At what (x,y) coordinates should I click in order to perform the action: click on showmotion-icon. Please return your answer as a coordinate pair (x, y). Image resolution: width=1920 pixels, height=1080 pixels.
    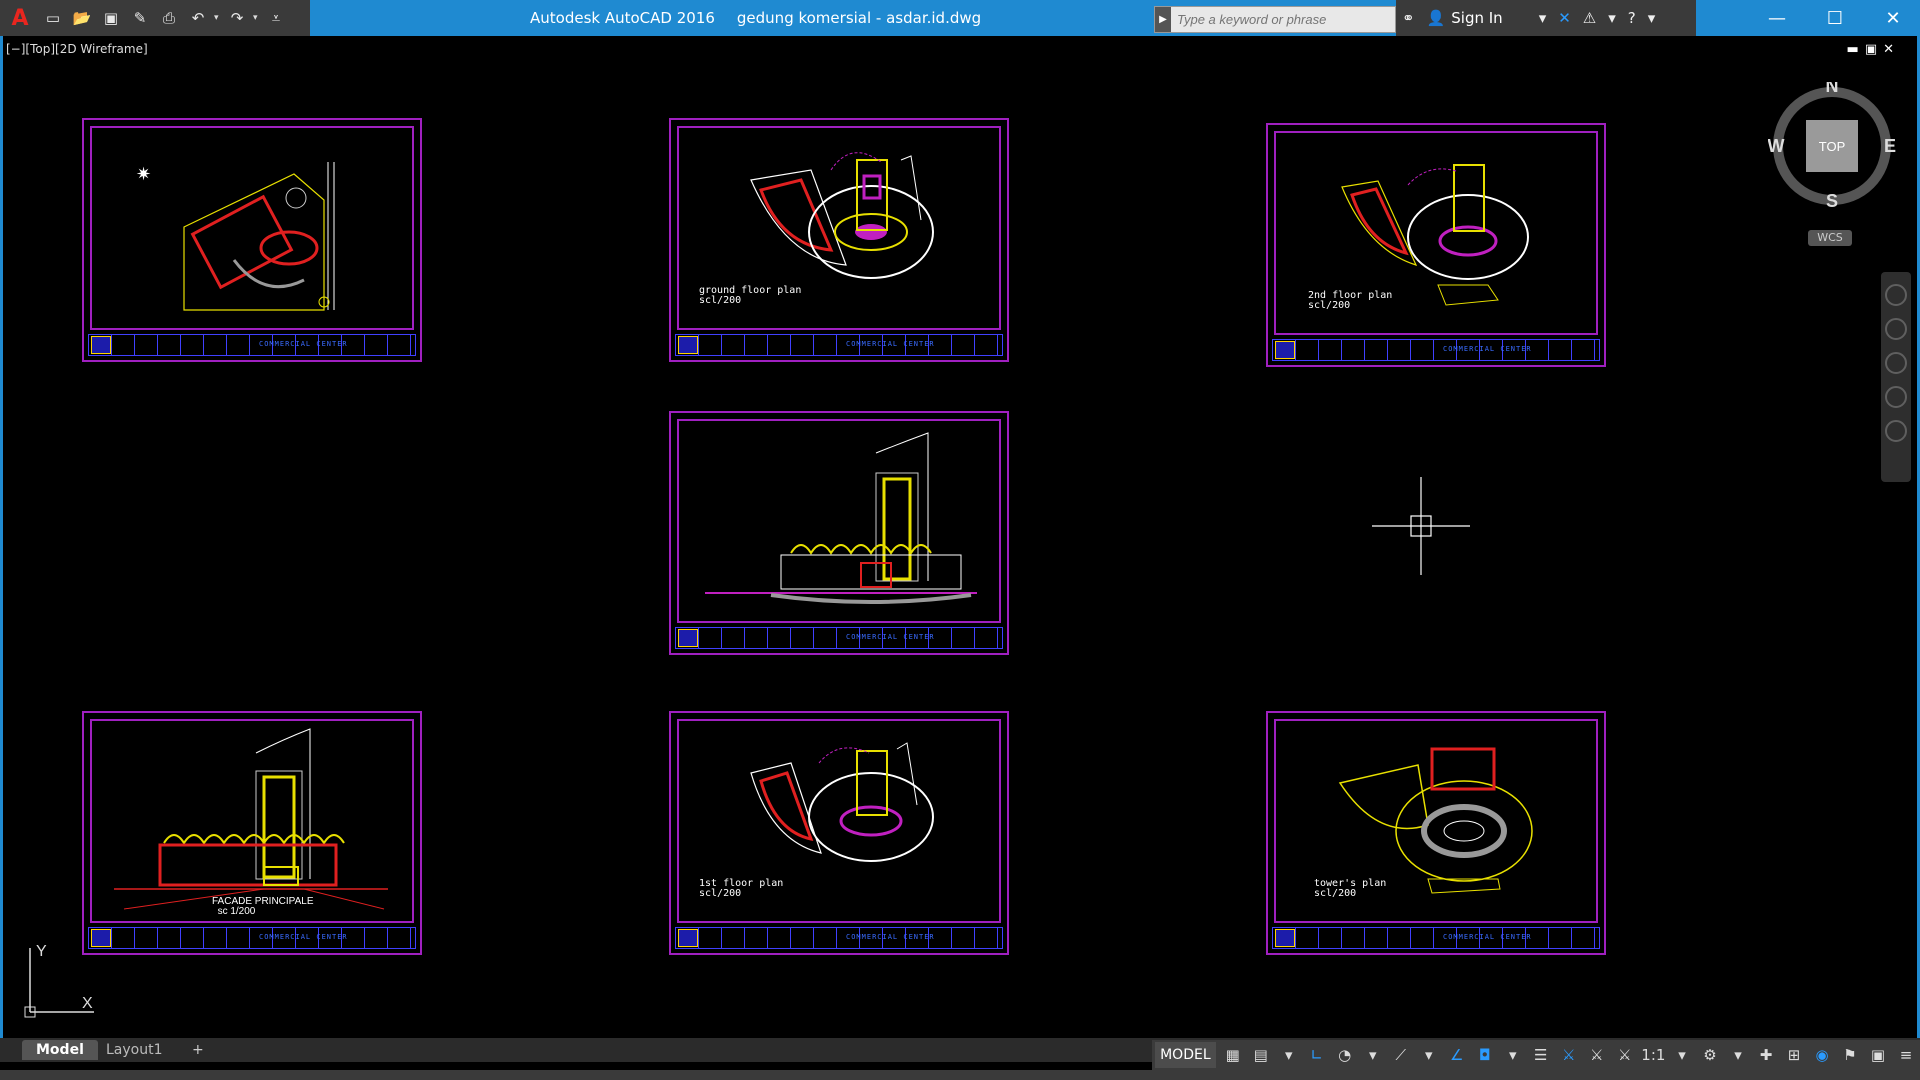
    Looking at the image, I should click on (1896, 431).